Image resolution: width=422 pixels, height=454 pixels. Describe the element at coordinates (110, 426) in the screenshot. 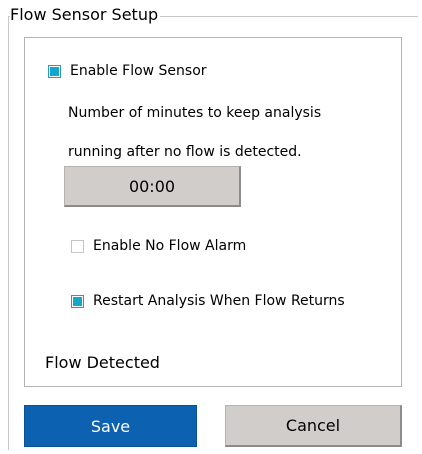

I see `save-button: Save` at that location.